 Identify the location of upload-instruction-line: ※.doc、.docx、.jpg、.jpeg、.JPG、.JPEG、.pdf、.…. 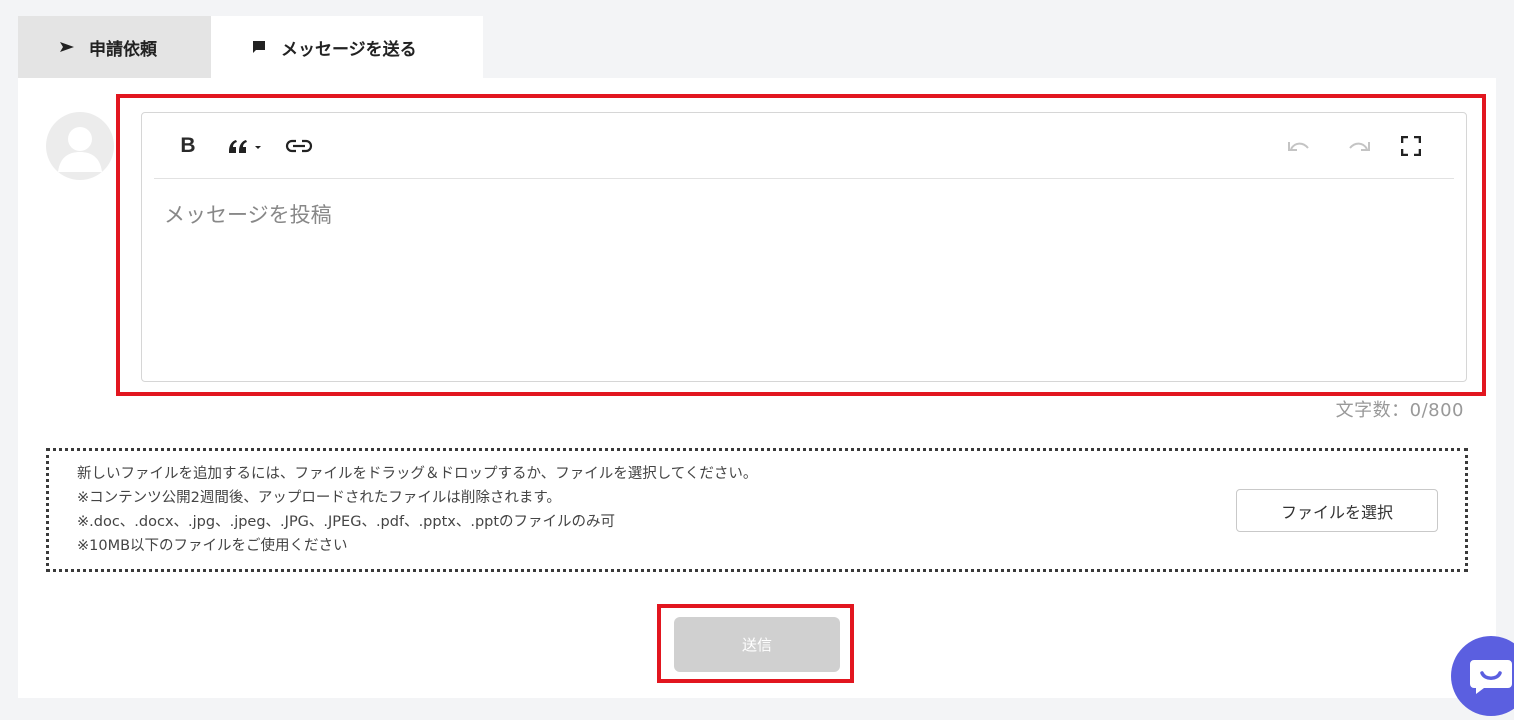
(346, 522).